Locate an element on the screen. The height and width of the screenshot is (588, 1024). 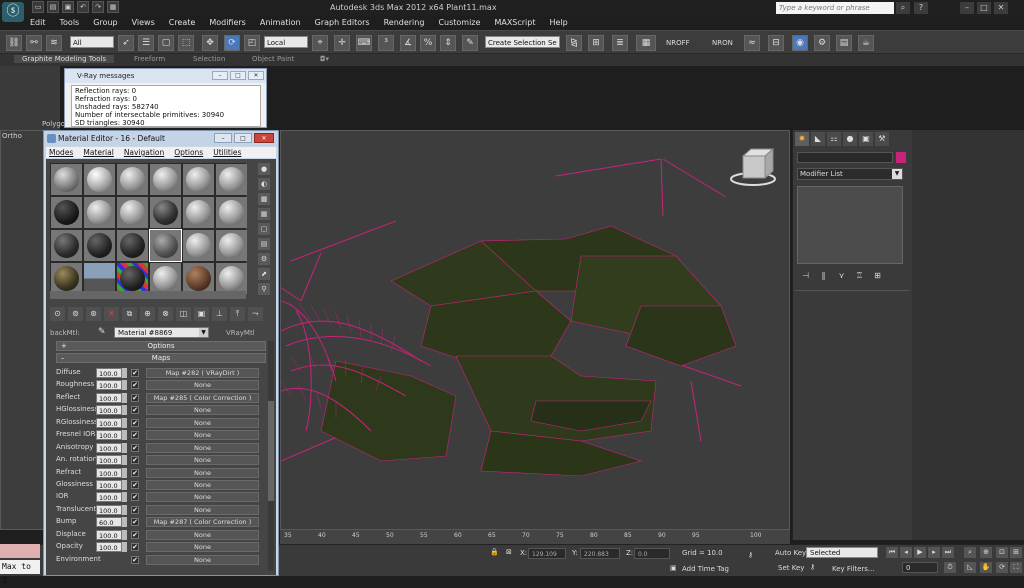
pick-material-icon: ✎ is located at coordinates (102, 332).